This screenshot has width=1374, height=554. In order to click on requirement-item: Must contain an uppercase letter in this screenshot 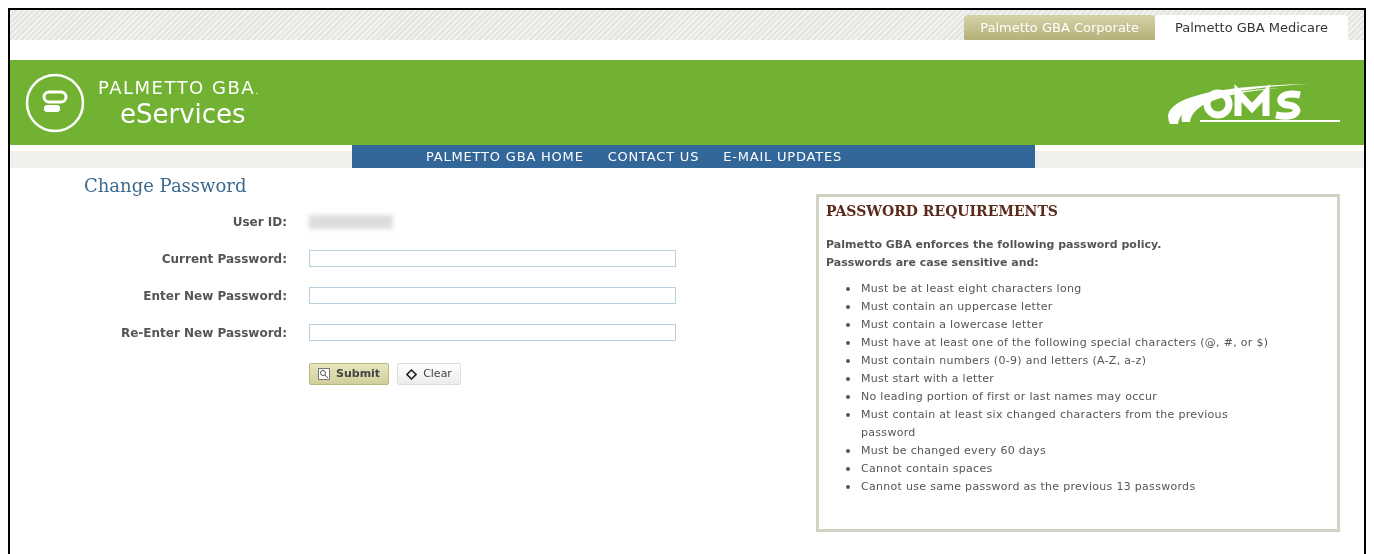, I will do `click(957, 307)`.